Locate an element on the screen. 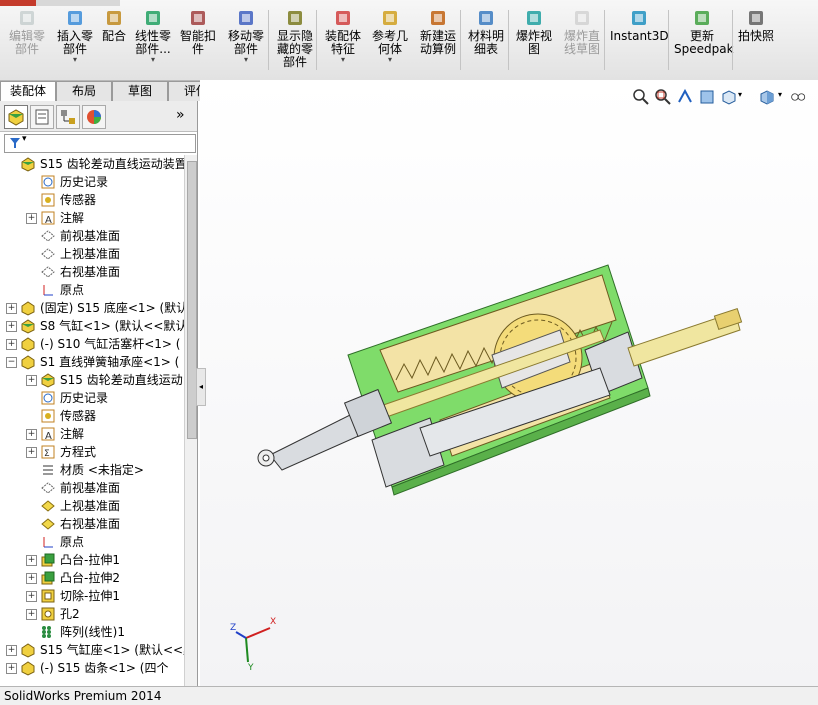  tree-node: + S8 气缸<1> (默认<<默认 is located at coordinates (92, 326).